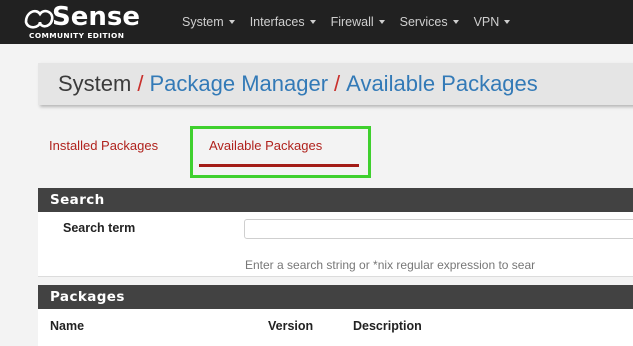 This screenshot has height=346, width=633. What do you see at coordinates (95, 83) in the screenshot?
I see `breadcrumb-system: System` at bounding box center [95, 83].